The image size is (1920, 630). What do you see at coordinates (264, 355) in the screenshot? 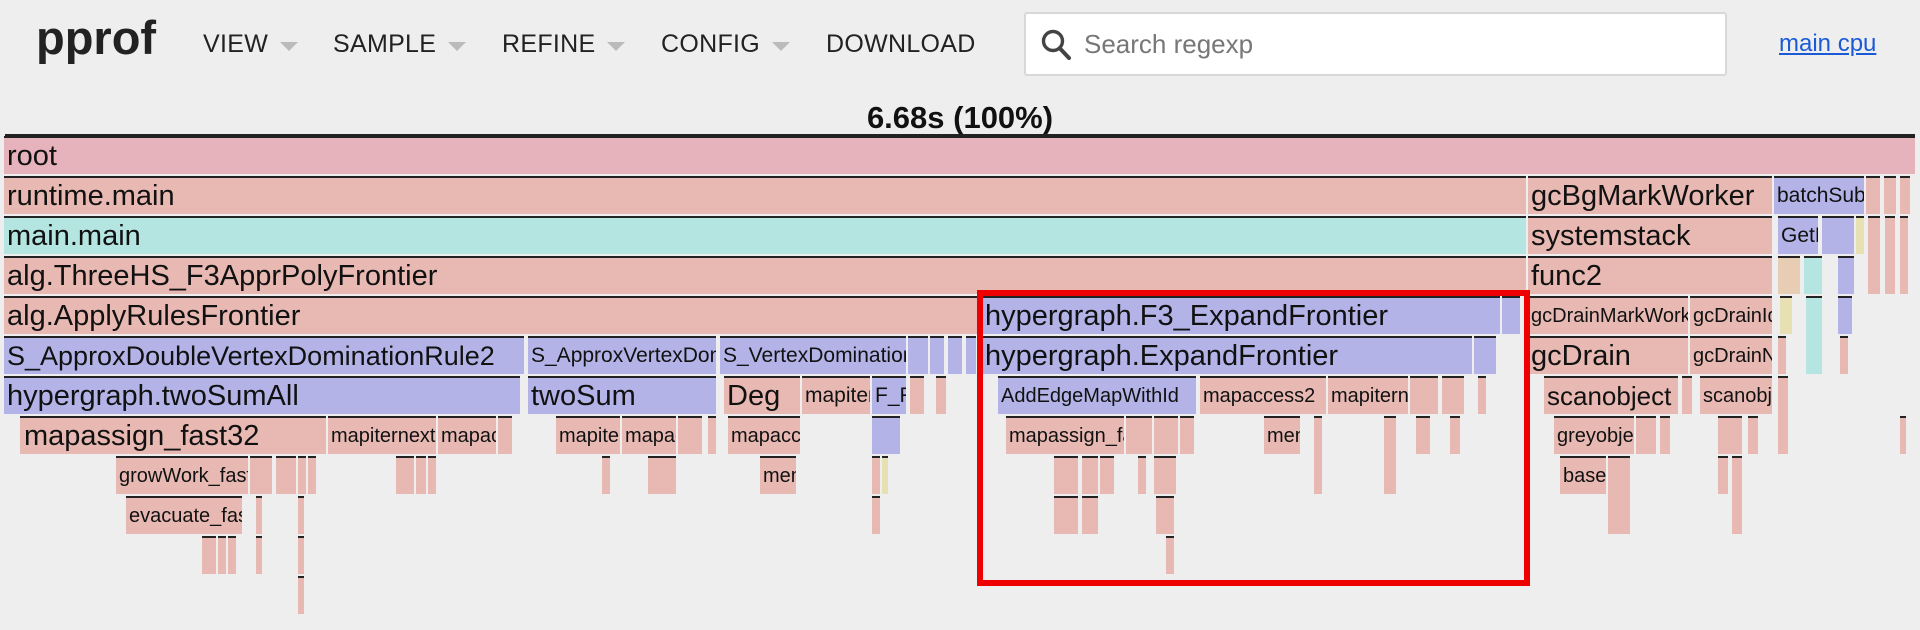
I see `frame-s-approx-double: S_ApproxDoubleVertexDominationRule2` at bounding box center [264, 355].